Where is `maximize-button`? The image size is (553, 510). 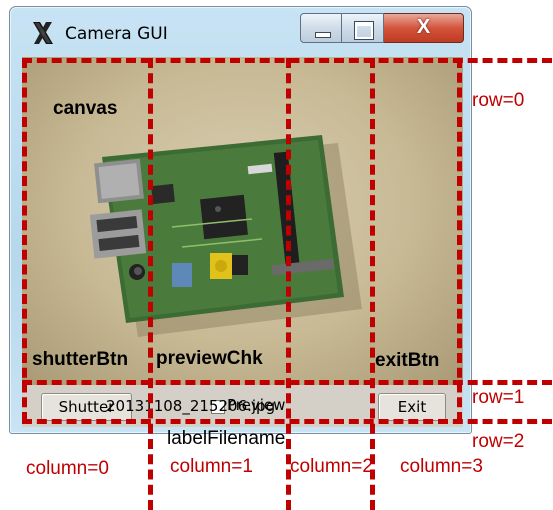
maximize-button is located at coordinates (363, 28).